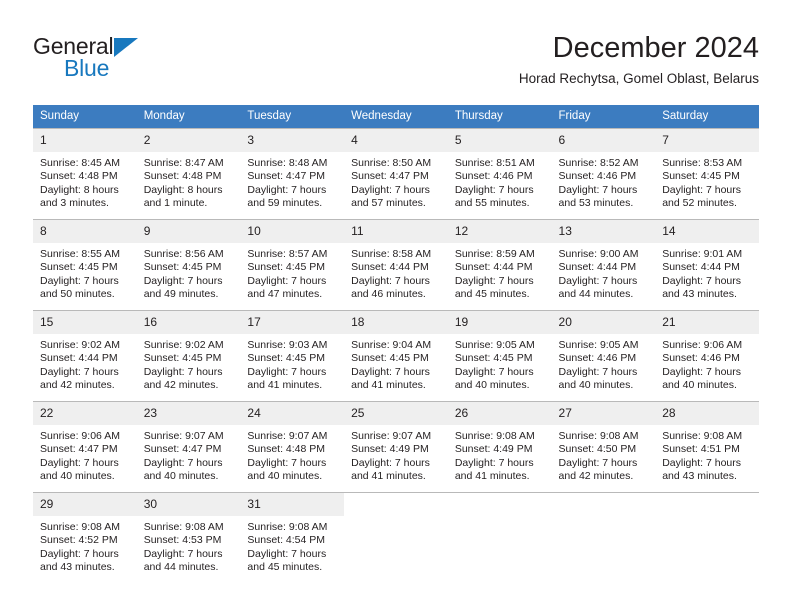 Image resolution: width=792 pixels, height=612 pixels. What do you see at coordinates (388, 294) in the screenshot?
I see `daylight-text-line2: and 46 minutes.` at bounding box center [388, 294].